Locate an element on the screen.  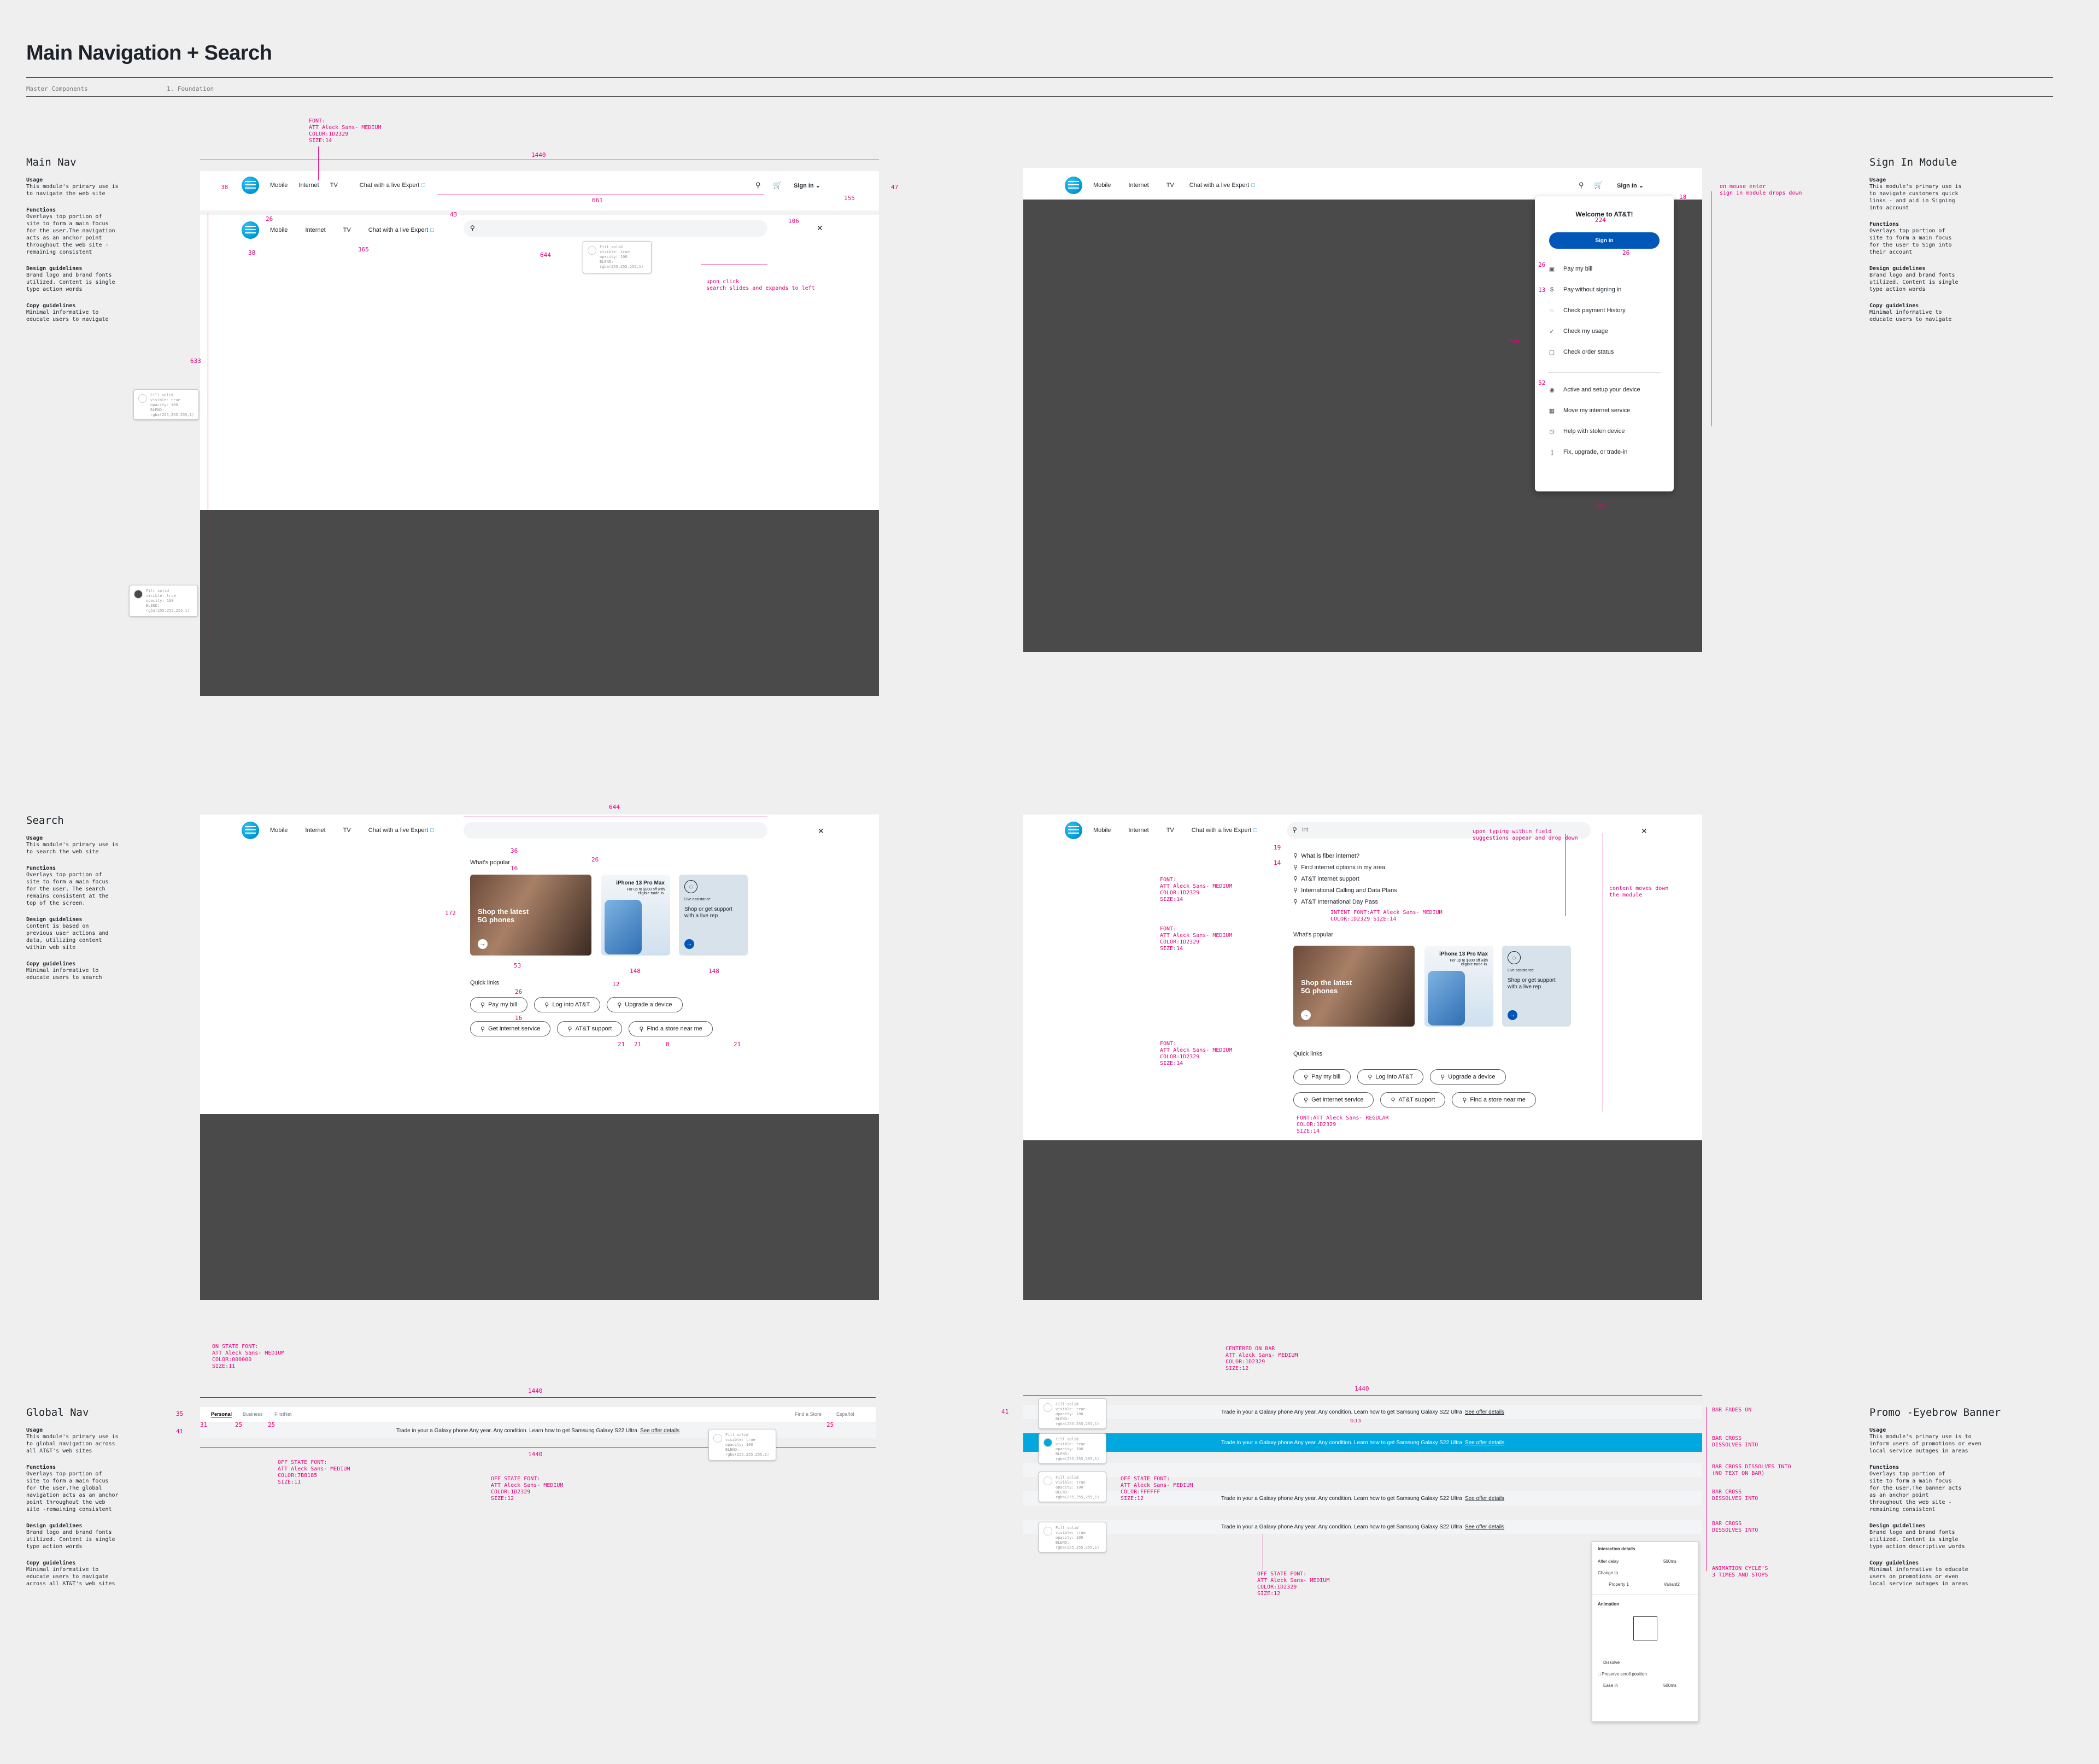
suggestion-gap-2: 14 is located at coordinates (1277, 862).